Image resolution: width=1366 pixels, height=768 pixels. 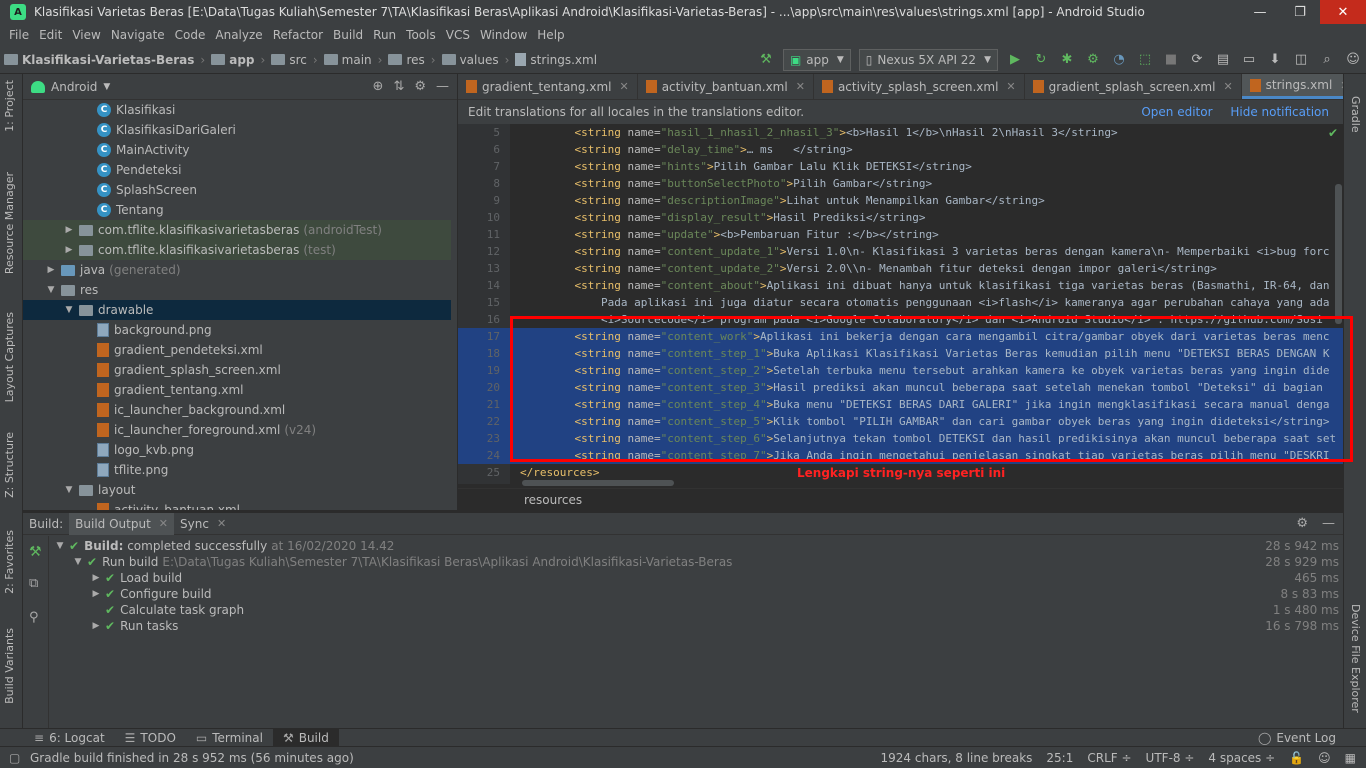 I want to click on tab-device-file-explorer: Device File Explorer, so click(x=1355, y=658).